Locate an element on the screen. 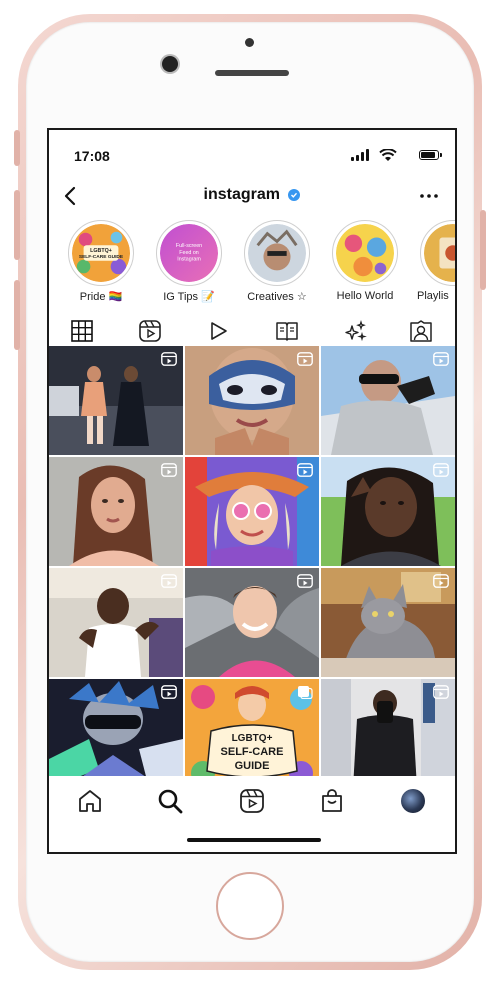 Image resolution: width=500 pixels, height=987 pixels. highlight-label: Pride 🏳️‍🌈 is located at coordinates (101, 297).